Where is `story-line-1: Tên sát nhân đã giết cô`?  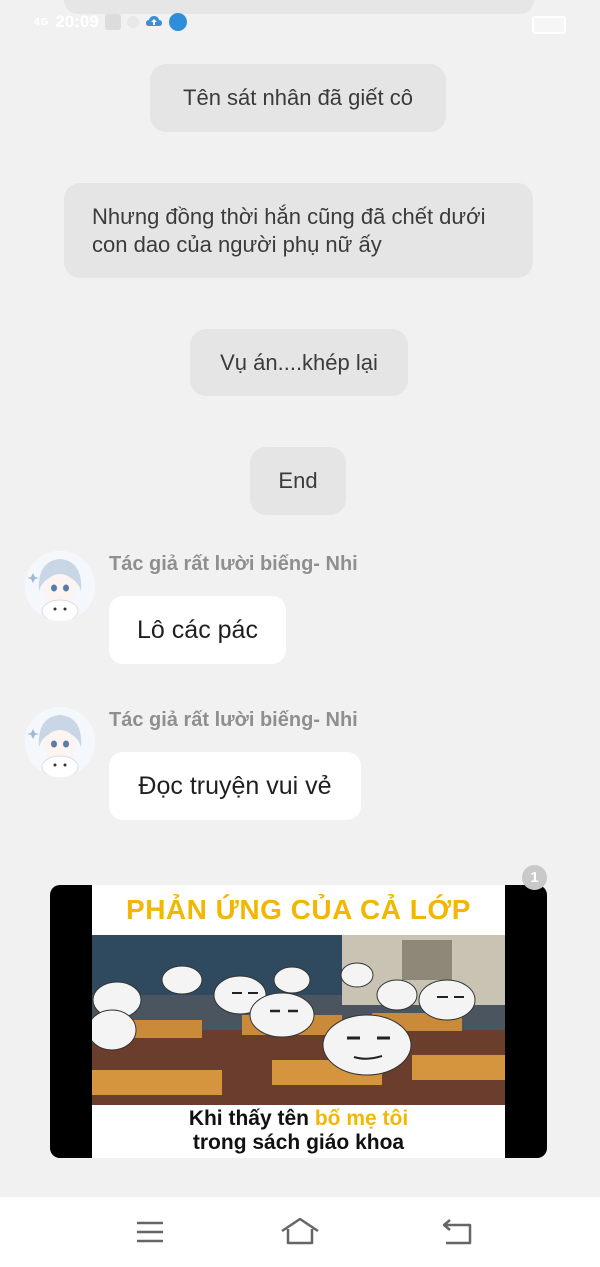
story-line-1: Tên sát nhân đã giết cô is located at coordinates (298, 98).